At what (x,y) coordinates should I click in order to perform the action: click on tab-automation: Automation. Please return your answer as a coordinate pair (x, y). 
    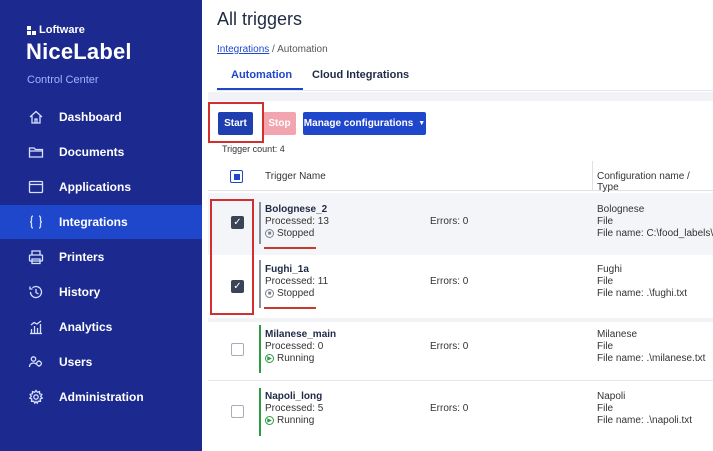
    Looking at the image, I should click on (261, 75).